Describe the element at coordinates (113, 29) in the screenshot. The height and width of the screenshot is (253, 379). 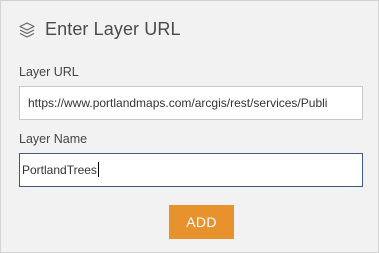
I see `panel-title: Enter Layer URL` at that location.